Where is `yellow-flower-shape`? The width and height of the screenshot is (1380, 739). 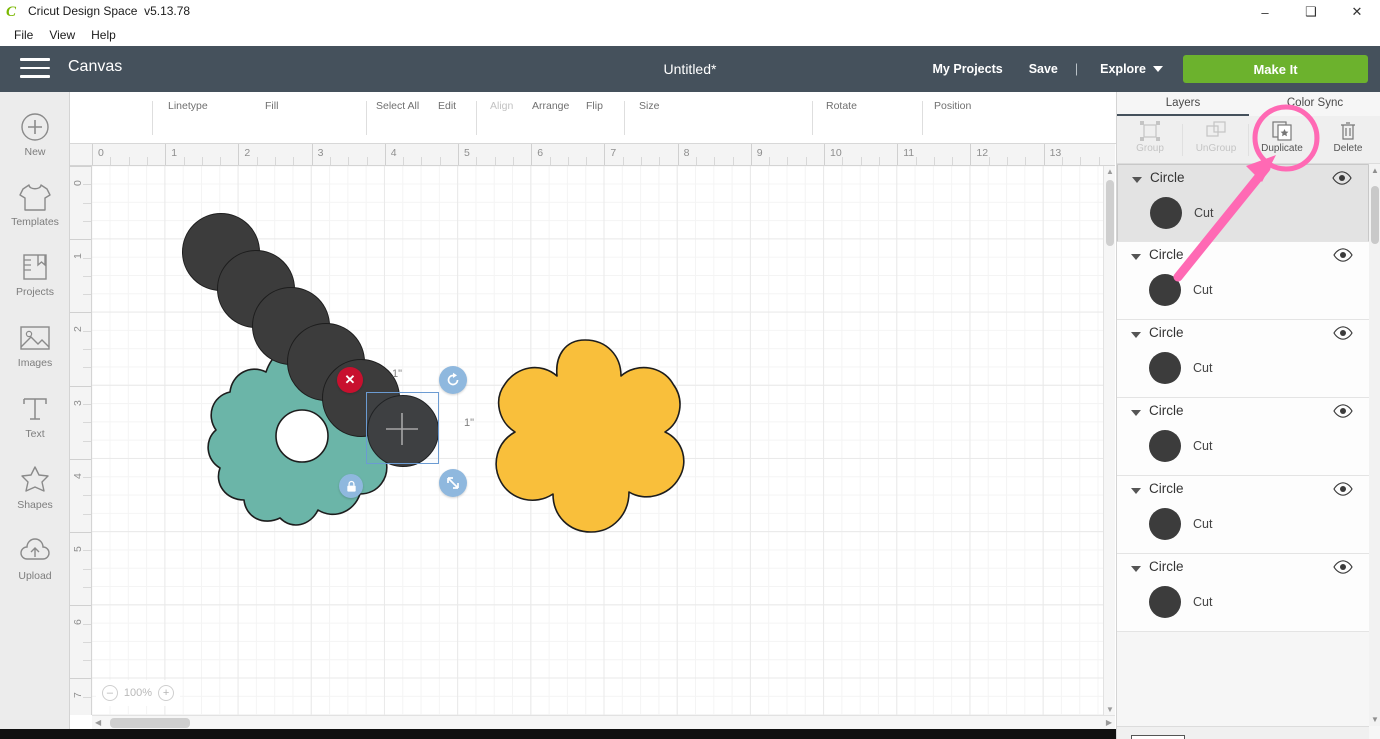
yellow-flower-shape is located at coordinates (585, 450).